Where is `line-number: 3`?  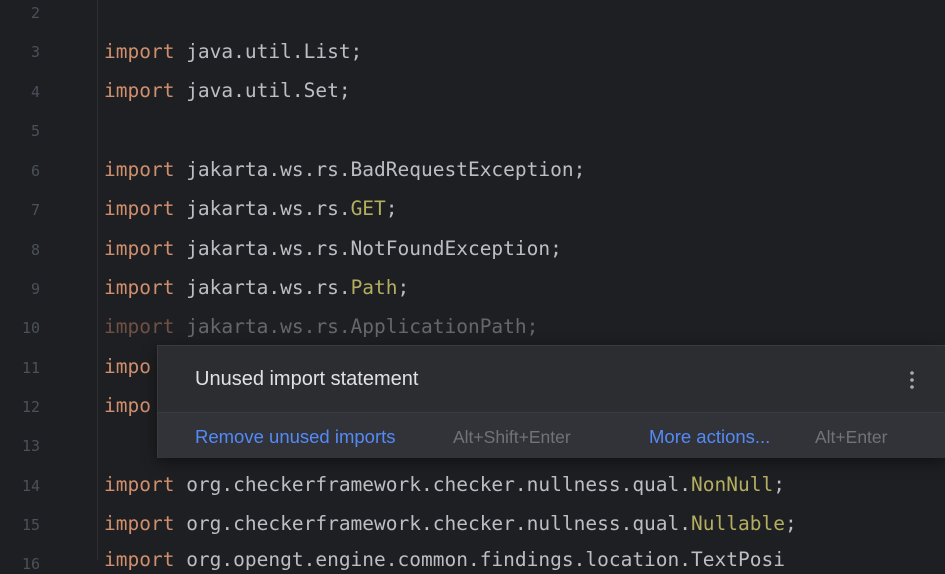 line-number: 3 is located at coordinates (35, 52).